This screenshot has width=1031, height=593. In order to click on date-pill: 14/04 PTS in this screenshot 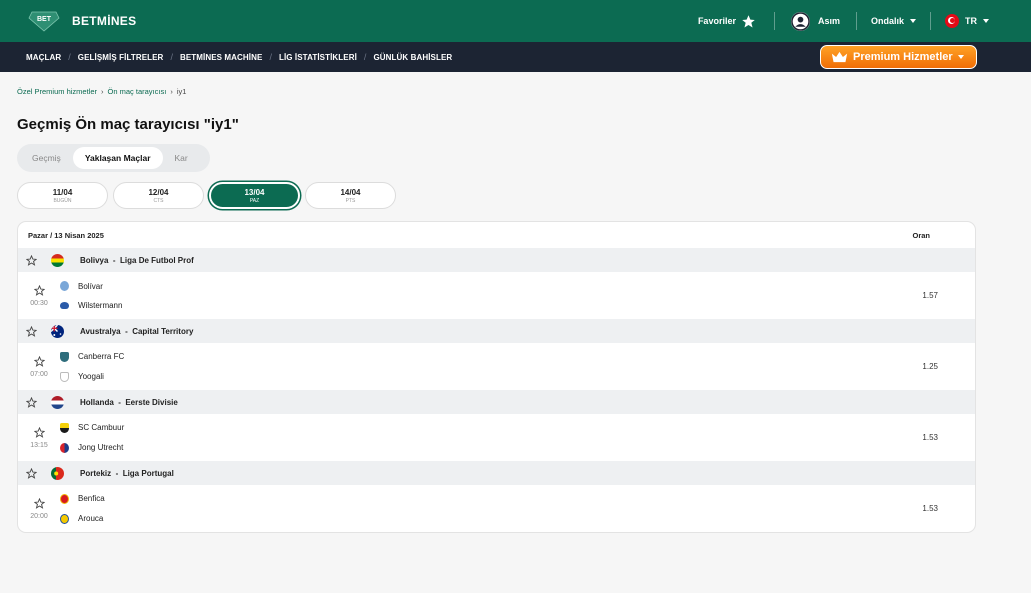, I will do `click(350, 195)`.